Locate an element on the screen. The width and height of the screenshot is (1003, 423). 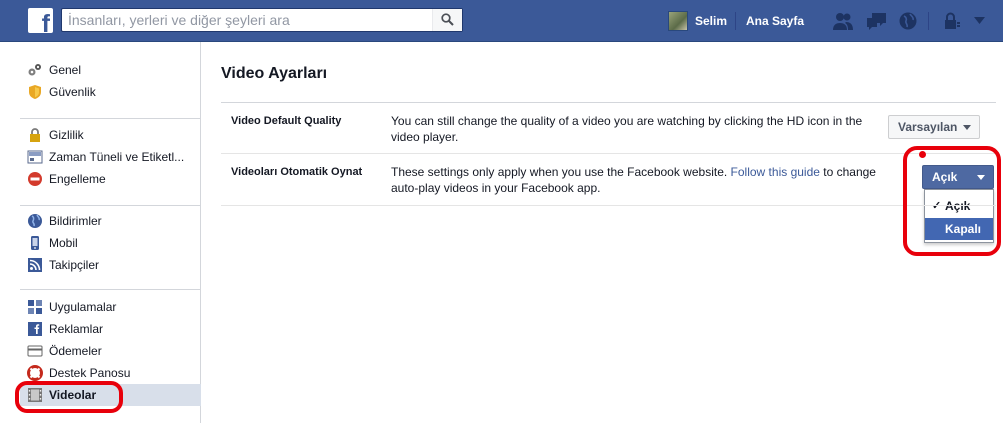
page-title: Video Ayarları is located at coordinates (274, 73).